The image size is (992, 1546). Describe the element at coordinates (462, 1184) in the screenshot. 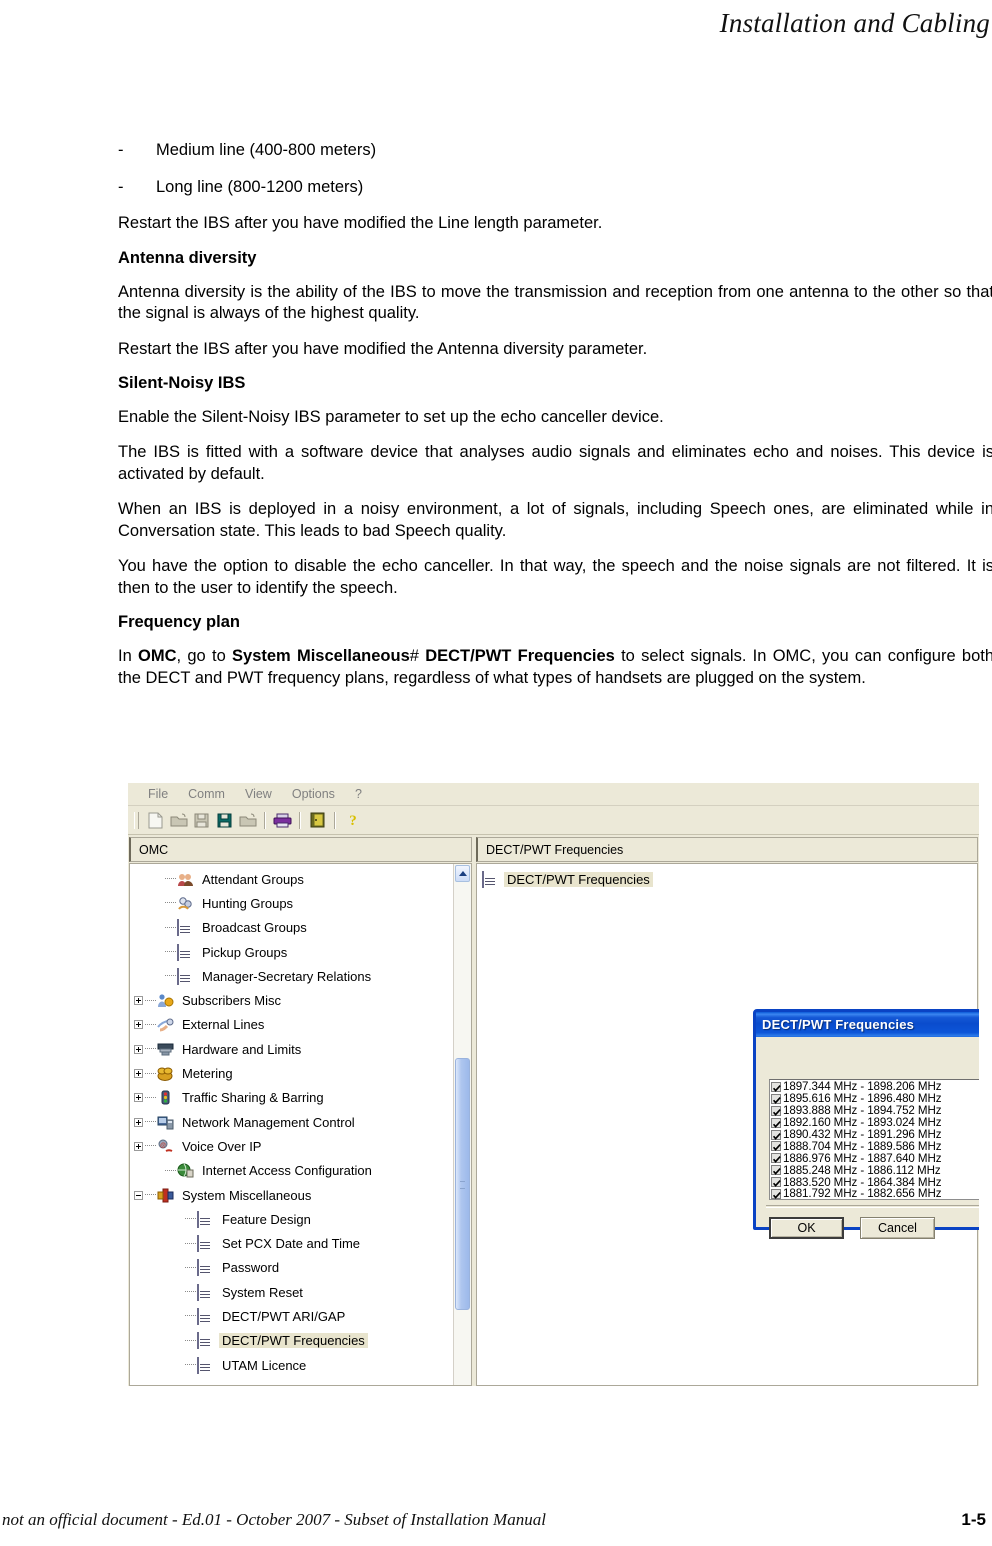

I see `scrollbar-thumb` at that location.